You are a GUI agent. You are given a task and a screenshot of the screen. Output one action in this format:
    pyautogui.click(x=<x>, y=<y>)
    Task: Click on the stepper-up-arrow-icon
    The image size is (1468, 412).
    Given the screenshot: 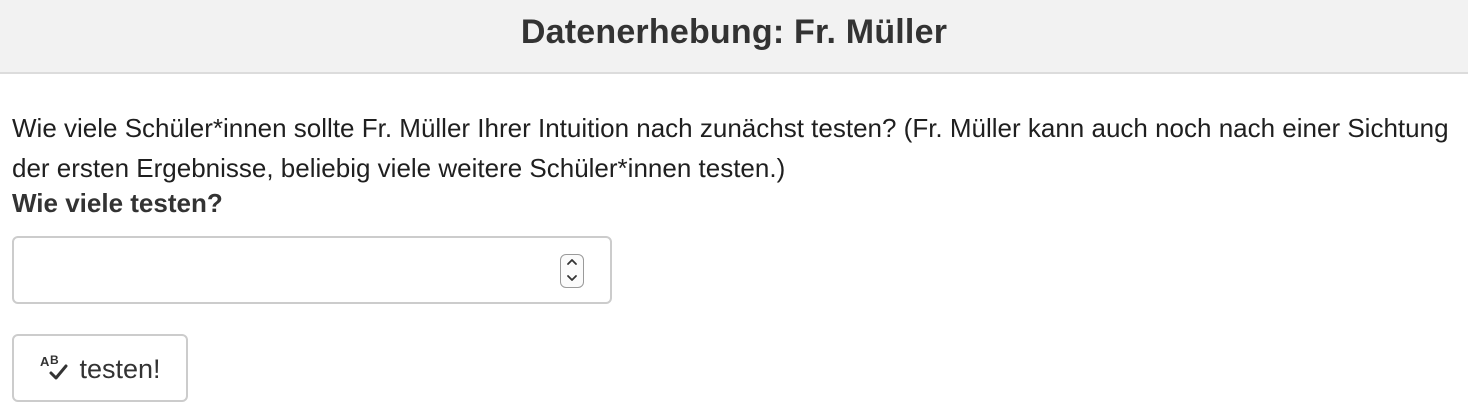 What is the action you would take?
    pyautogui.click(x=572, y=263)
    